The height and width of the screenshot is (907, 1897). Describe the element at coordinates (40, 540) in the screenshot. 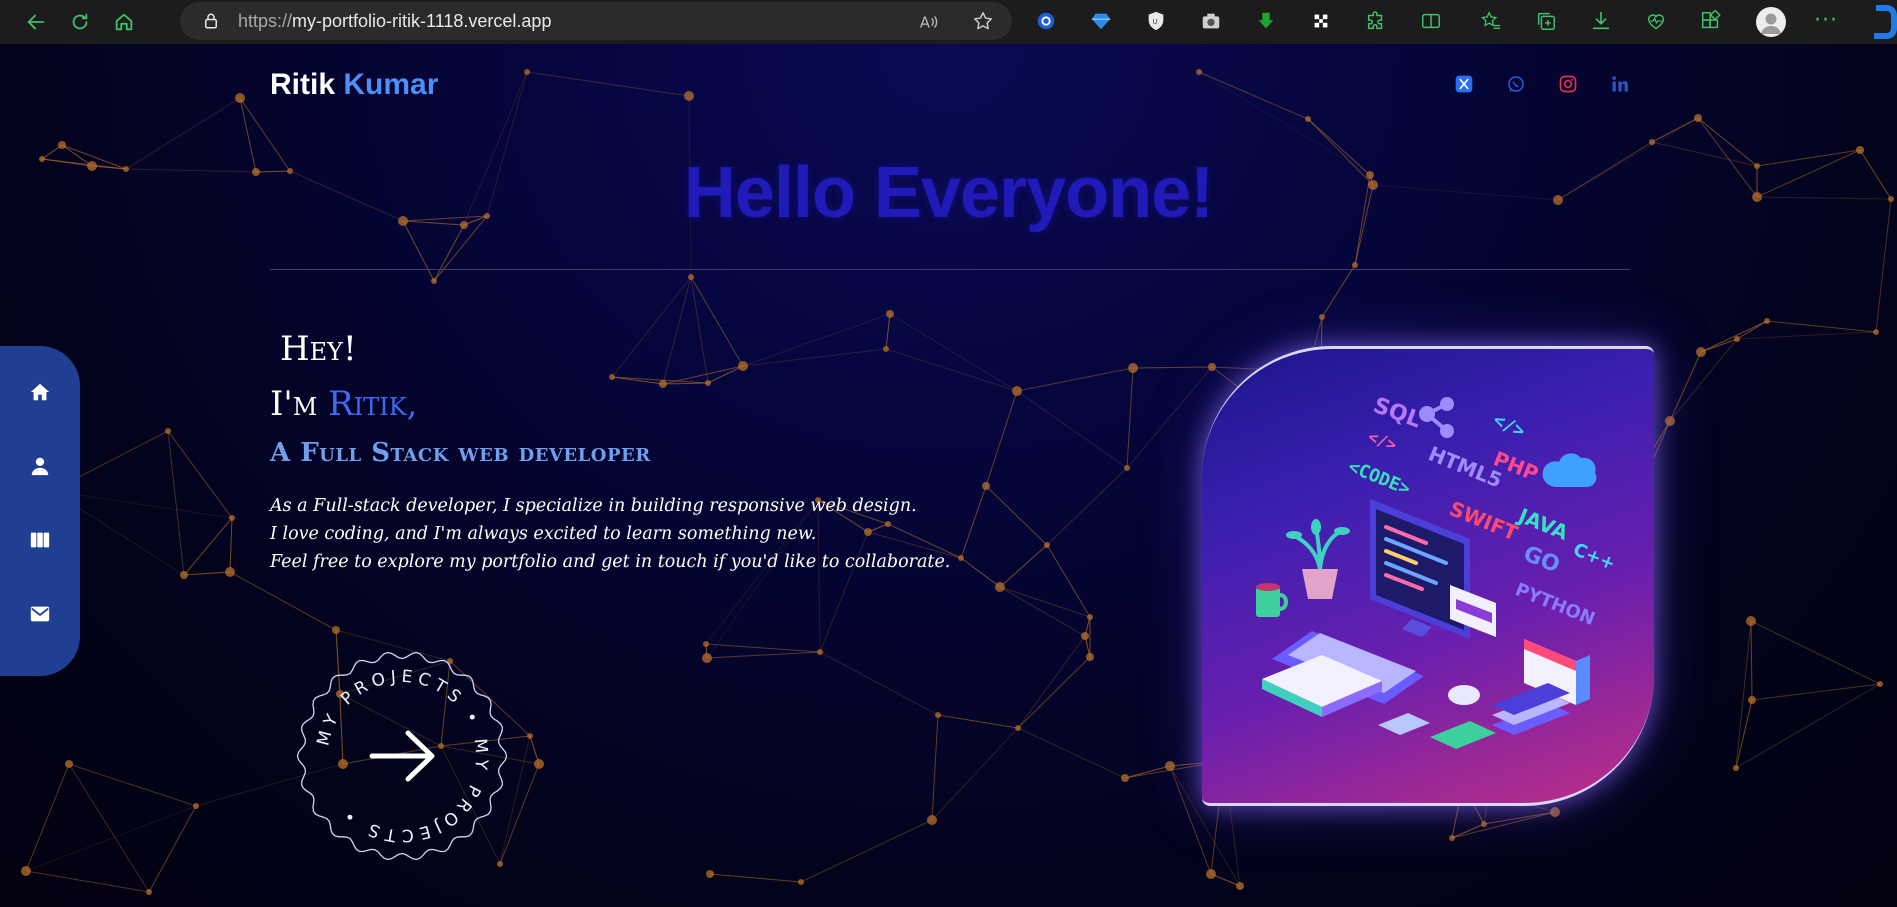

I see `columns-icon` at that location.